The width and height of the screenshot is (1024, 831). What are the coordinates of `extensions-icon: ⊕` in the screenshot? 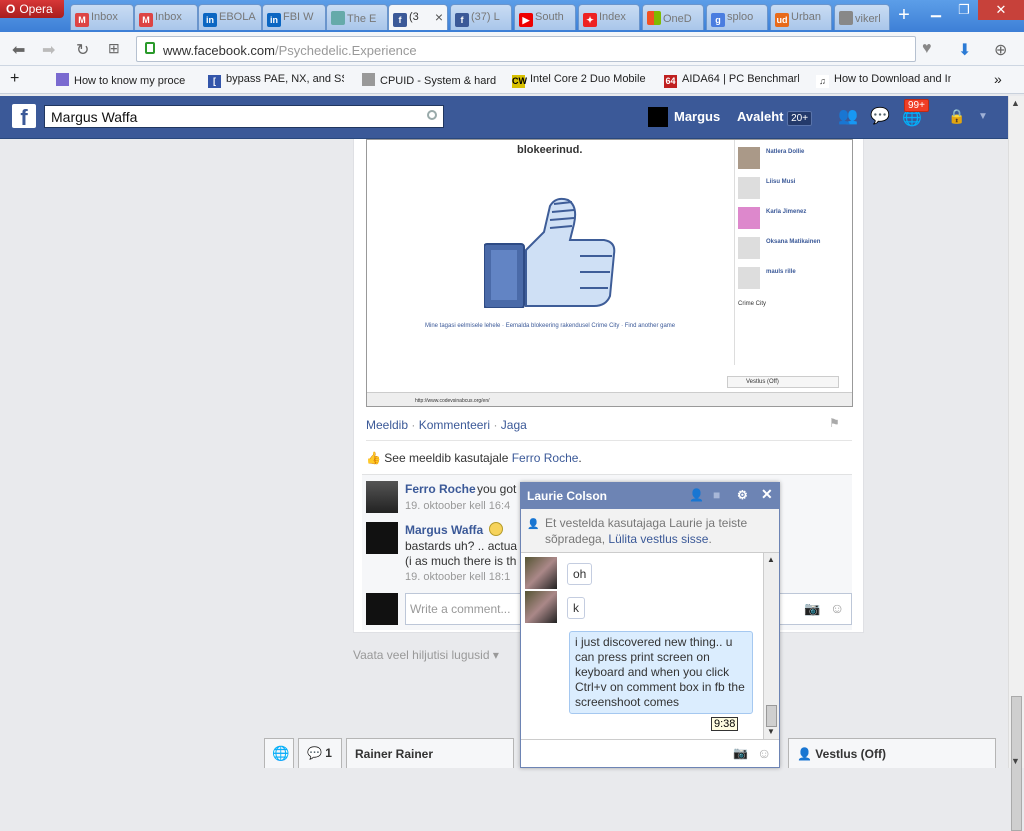 It's located at (1000, 50).